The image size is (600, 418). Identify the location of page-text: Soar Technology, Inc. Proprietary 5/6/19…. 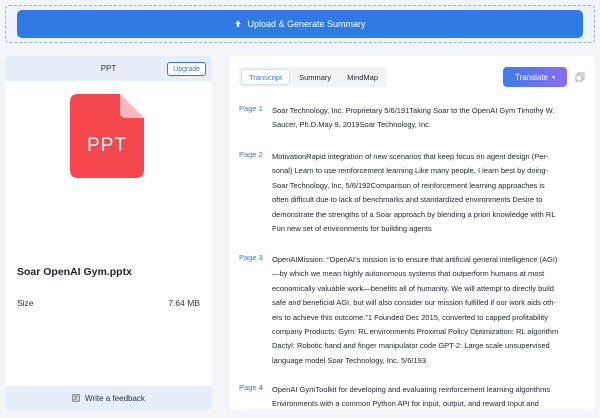
(424, 118).